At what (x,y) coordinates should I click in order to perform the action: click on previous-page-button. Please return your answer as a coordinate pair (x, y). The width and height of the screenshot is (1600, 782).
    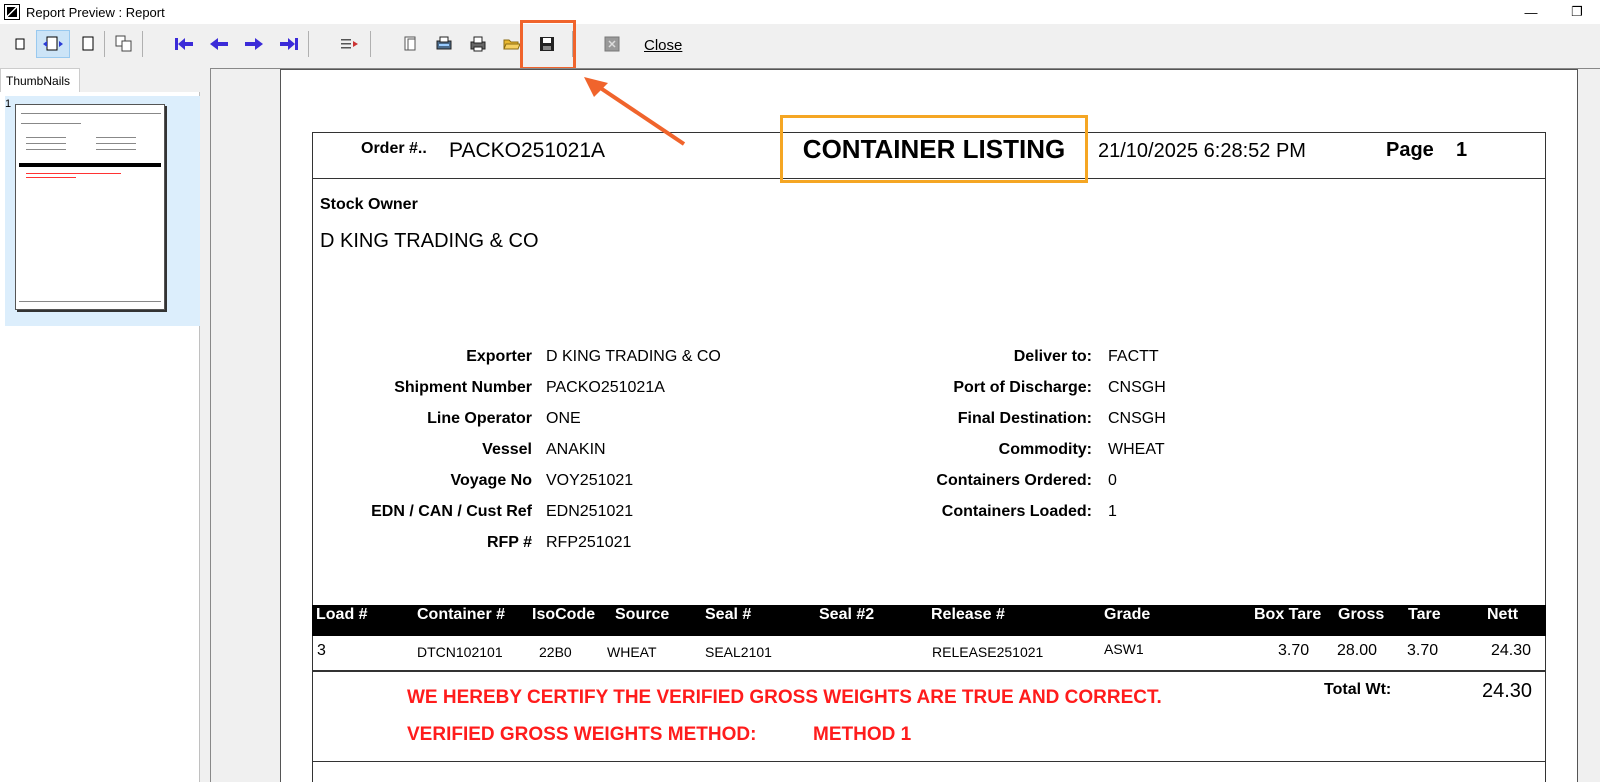
    Looking at the image, I should click on (219, 44).